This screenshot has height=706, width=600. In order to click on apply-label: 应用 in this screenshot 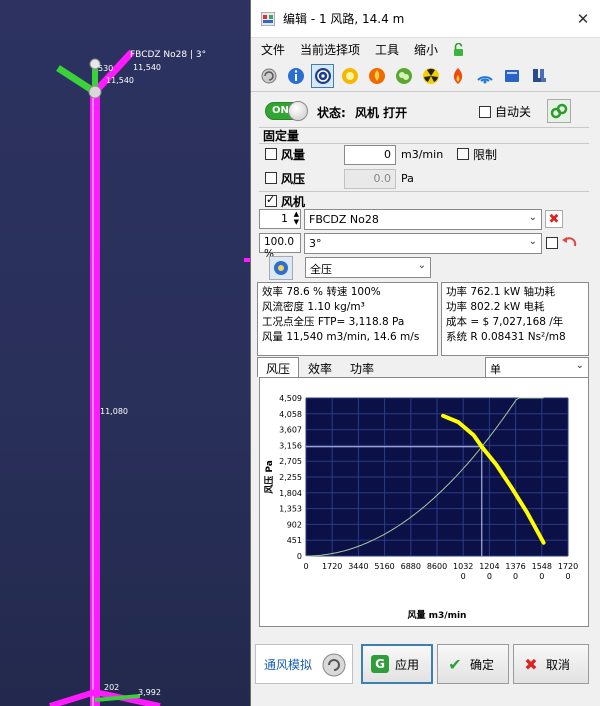, I will do `click(407, 664)`.